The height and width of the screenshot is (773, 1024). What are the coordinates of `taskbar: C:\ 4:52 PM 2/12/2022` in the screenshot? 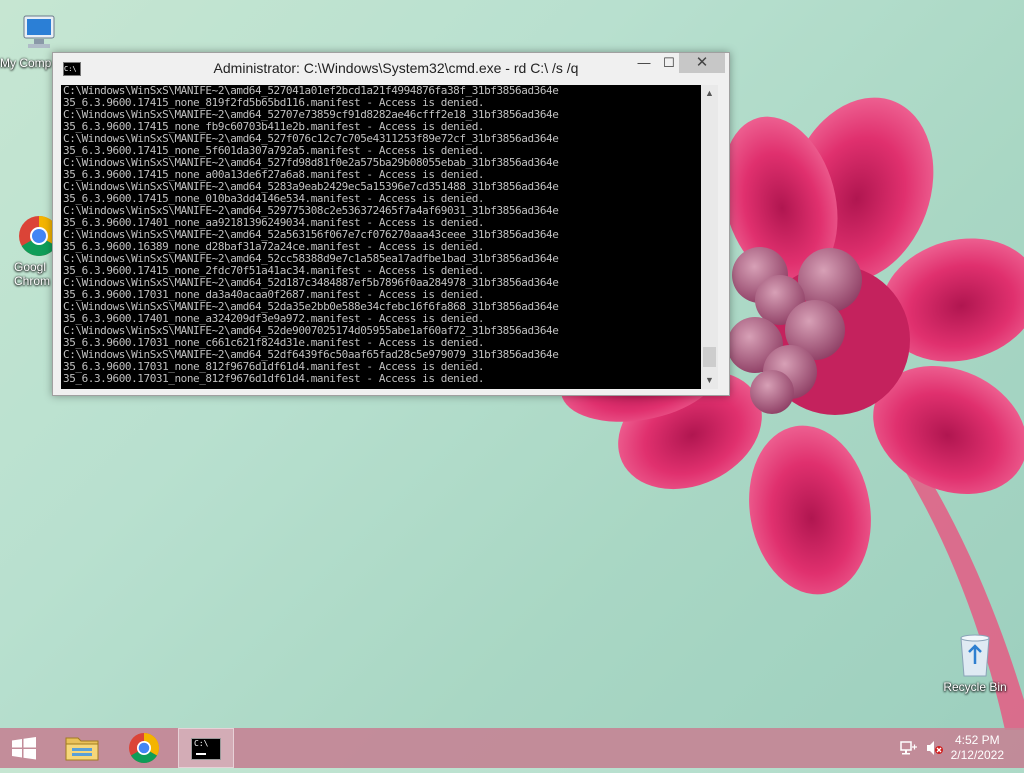 It's located at (512, 748).